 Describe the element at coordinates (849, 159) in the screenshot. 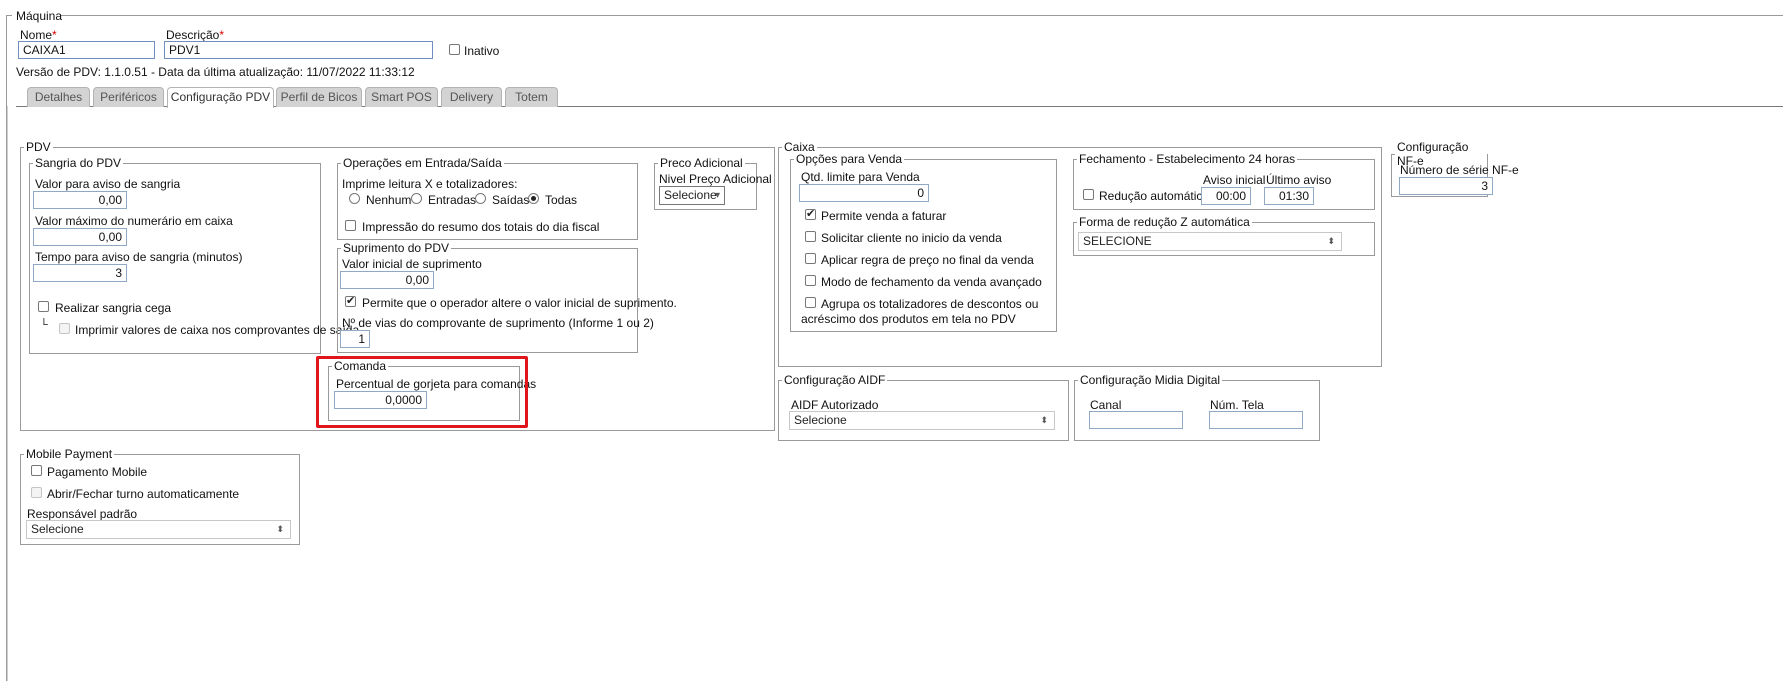

I see `opcoes-venda-legend: Opções para Venda` at that location.